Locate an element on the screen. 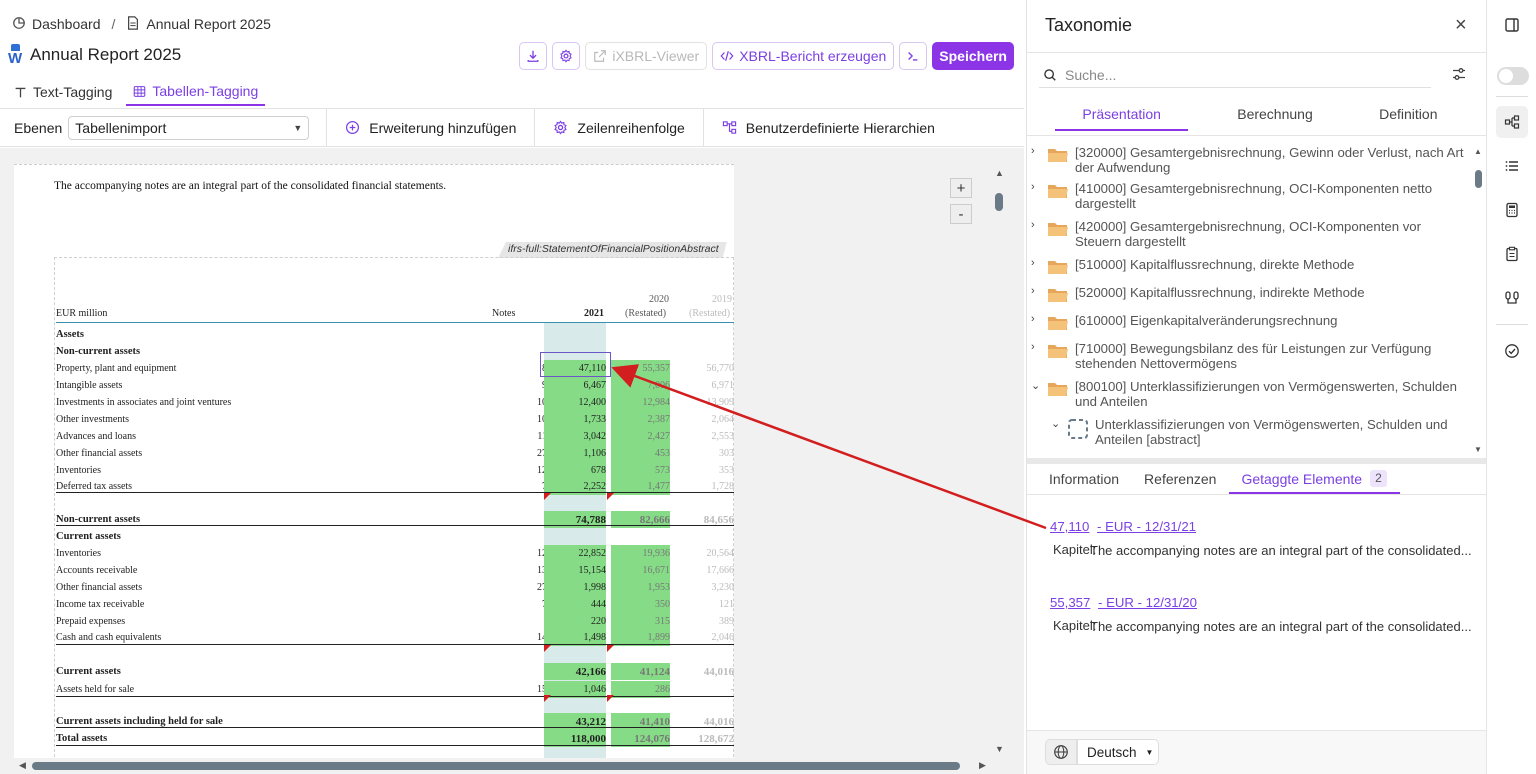 This screenshot has height=774, width=1536. list-button is located at coordinates (1512, 166).